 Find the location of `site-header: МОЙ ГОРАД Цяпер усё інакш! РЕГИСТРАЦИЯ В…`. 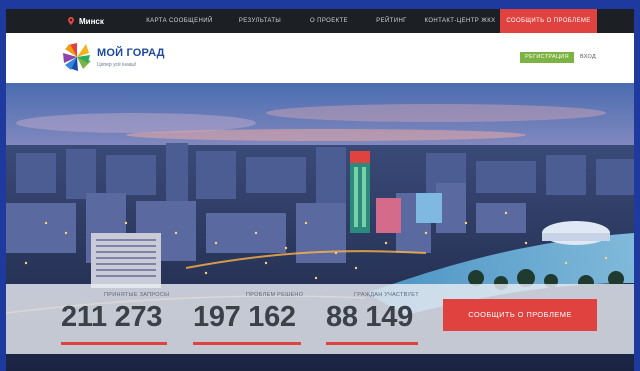

site-header: МОЙ ГОРАД Цяпер усё інакш! РЕГИСТРАЦИЯ В… is located at coordinates (320, 58).